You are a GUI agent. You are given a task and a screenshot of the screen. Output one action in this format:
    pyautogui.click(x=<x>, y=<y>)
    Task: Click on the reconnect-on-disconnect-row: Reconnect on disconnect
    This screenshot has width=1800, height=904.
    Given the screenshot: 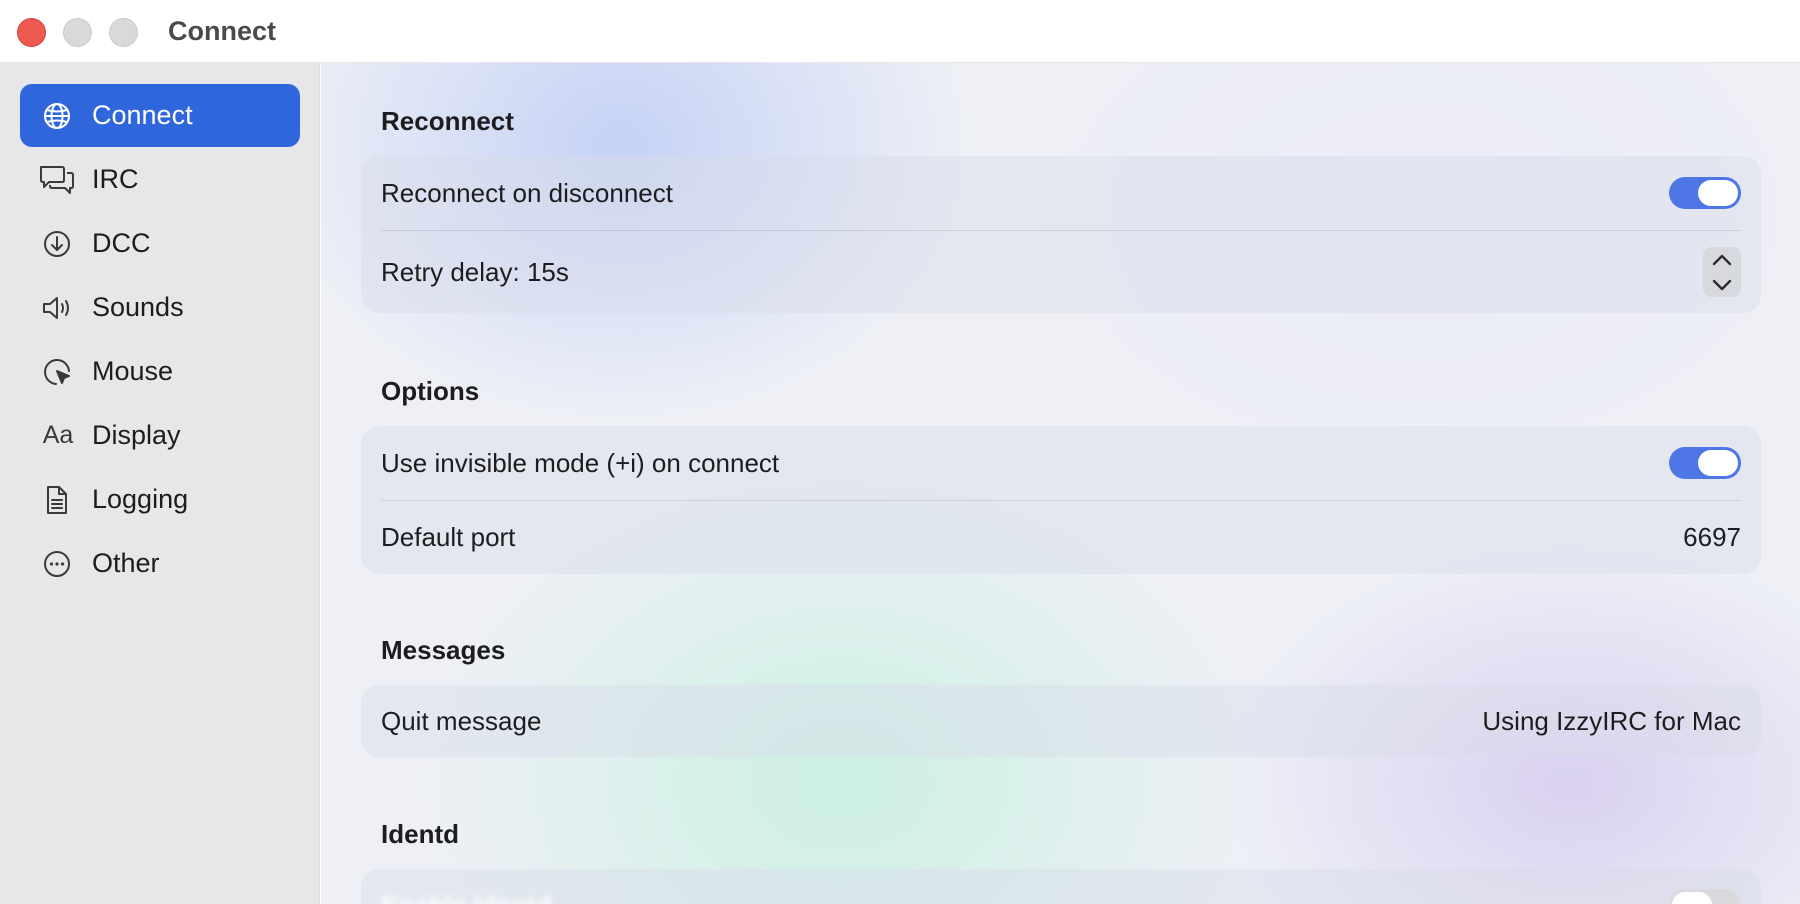 What is the action you would take?
    pyautogui.click(x=1061, y=193)
    